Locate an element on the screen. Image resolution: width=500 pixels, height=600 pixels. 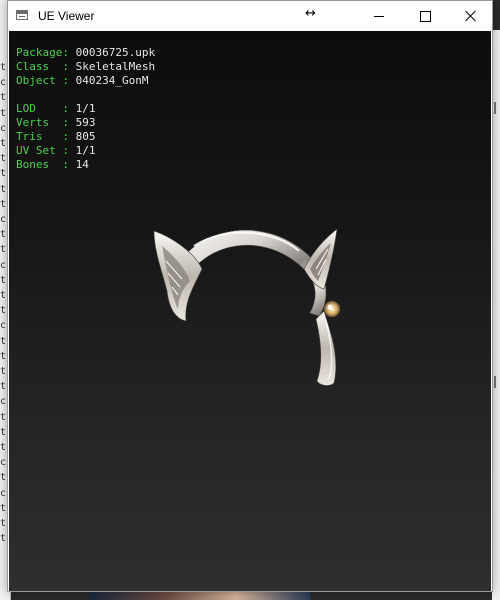
minimize-button is located at coordinates (379, 16).